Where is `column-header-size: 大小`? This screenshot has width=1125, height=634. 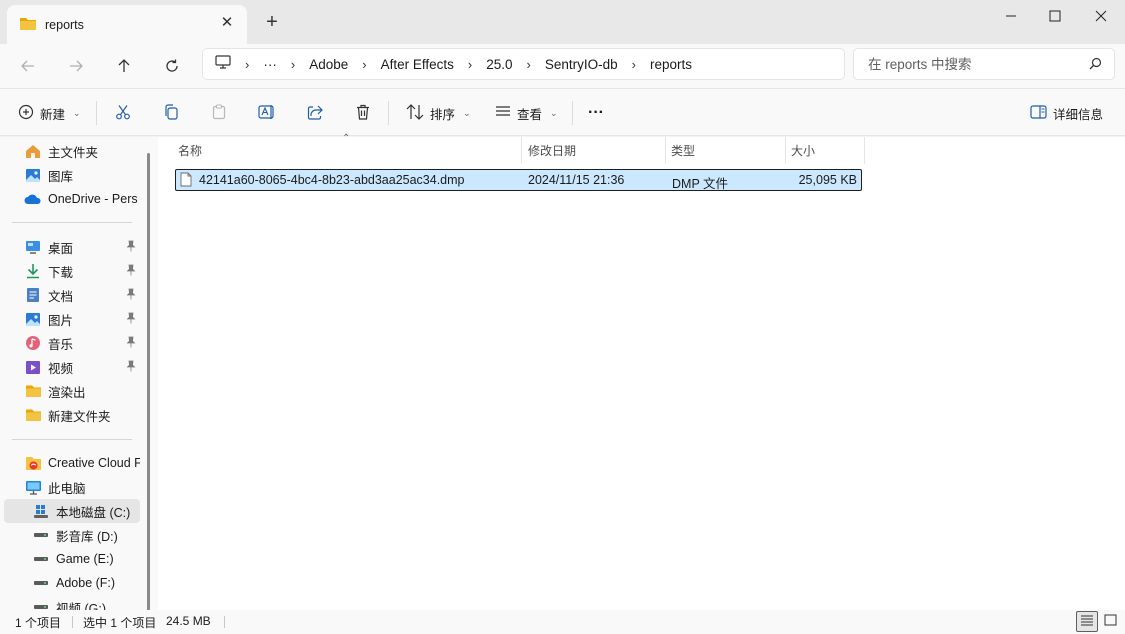 column-header-size: 大小 is located at coordinates (800, 150).